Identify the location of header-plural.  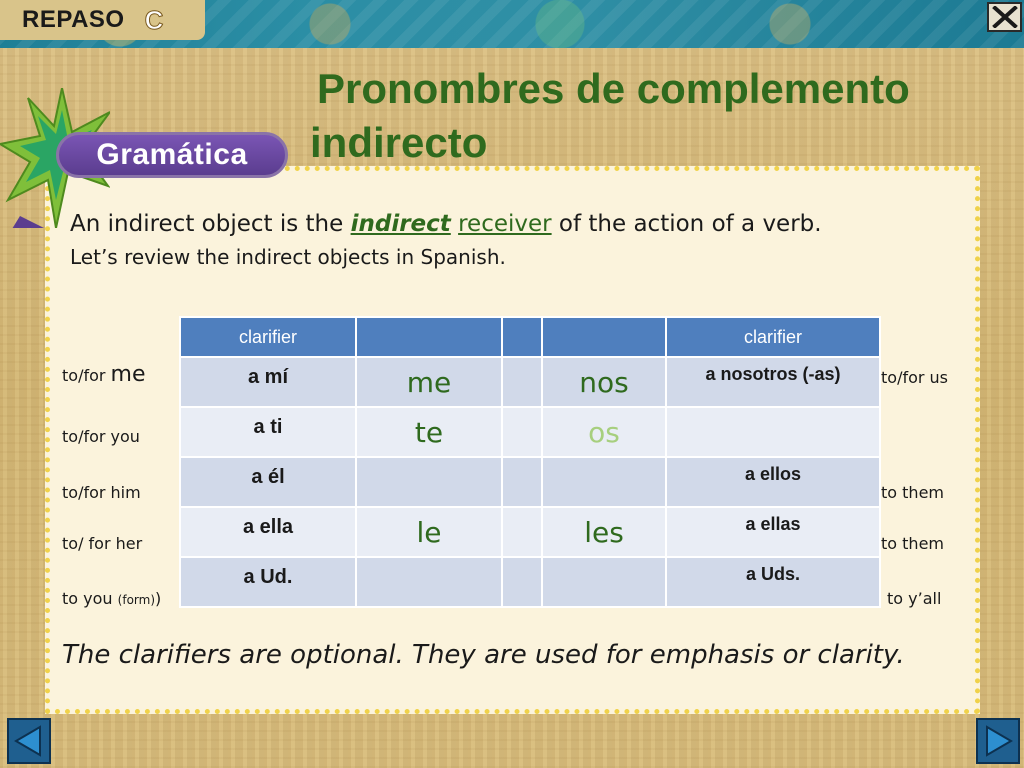
(604, 337).